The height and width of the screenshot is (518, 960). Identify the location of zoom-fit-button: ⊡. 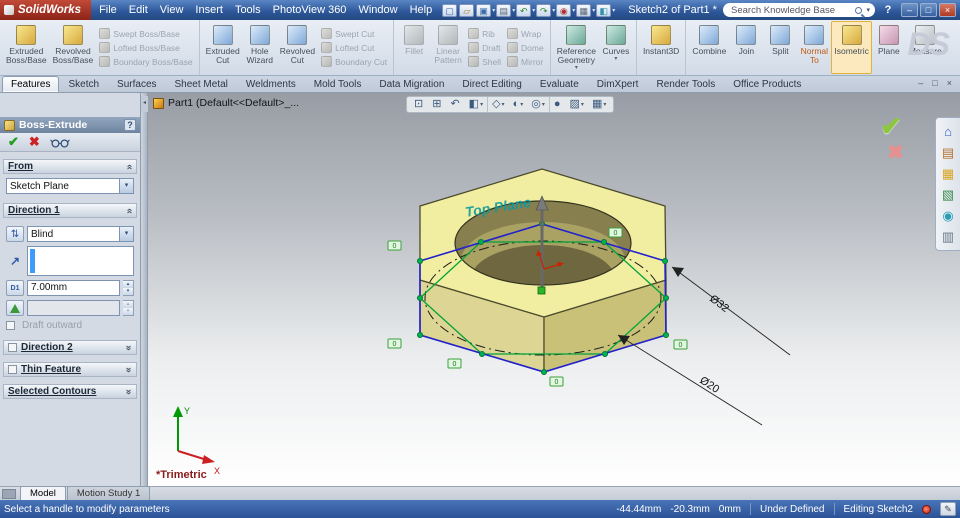
(419, 104).